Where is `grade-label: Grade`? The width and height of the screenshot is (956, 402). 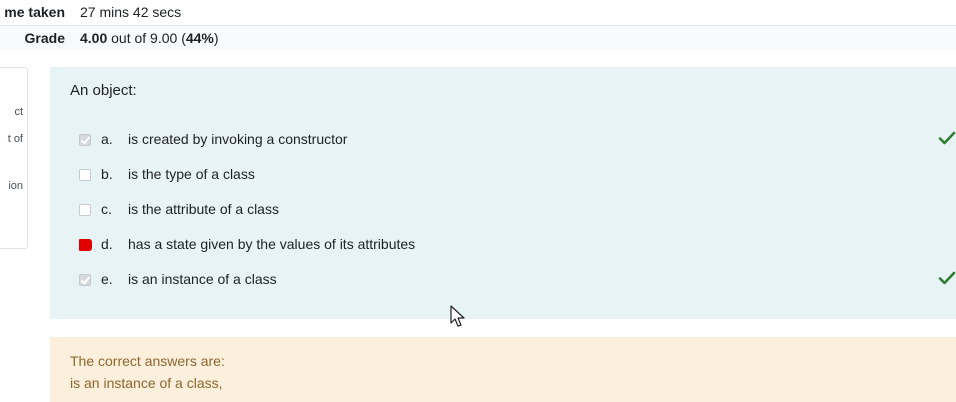 grade-label: Grade is located at coordinates (44, 38).